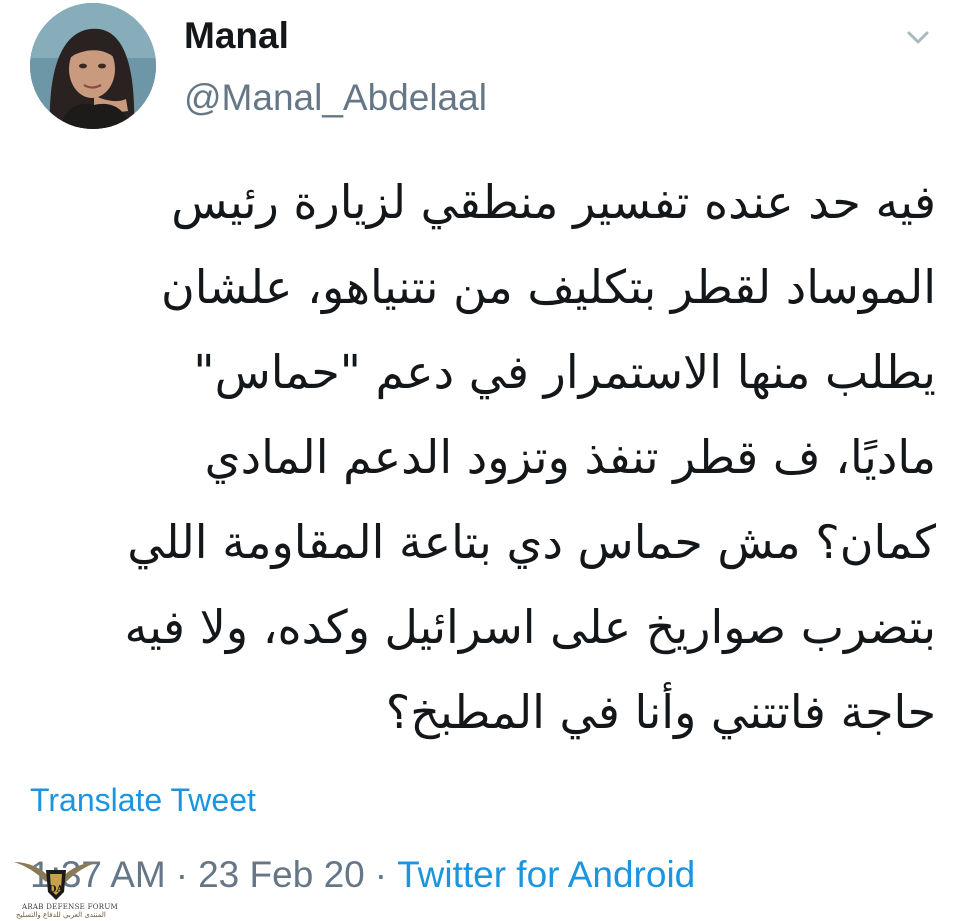 The height and width of the screenshot is (921, 960). I want to click on user-handle: @Manal_Abdelaal, so click(335, 98).